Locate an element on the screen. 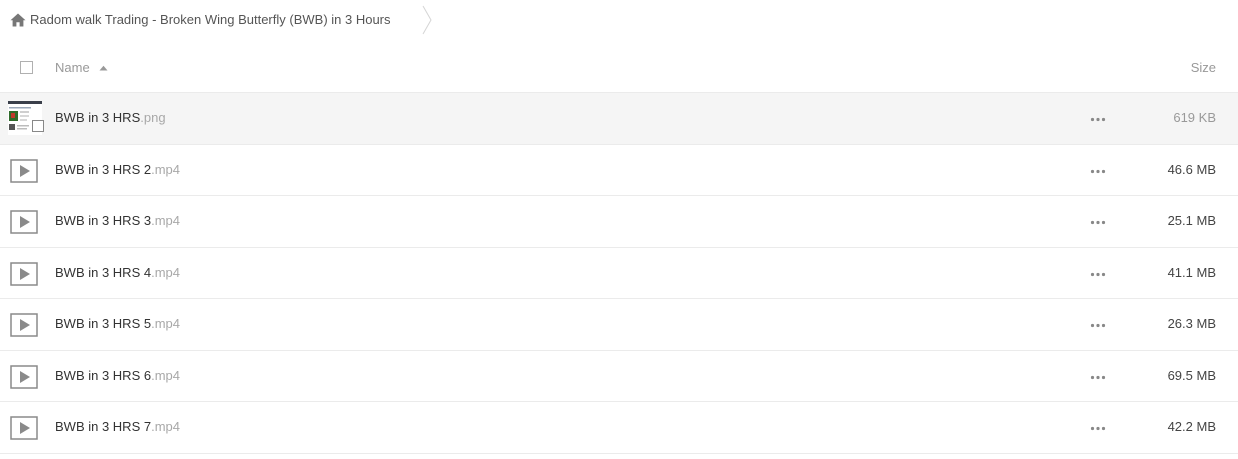 This screenshot has width=1238, height=459. sort-ascending-icon is located at coordinates (103, 68).